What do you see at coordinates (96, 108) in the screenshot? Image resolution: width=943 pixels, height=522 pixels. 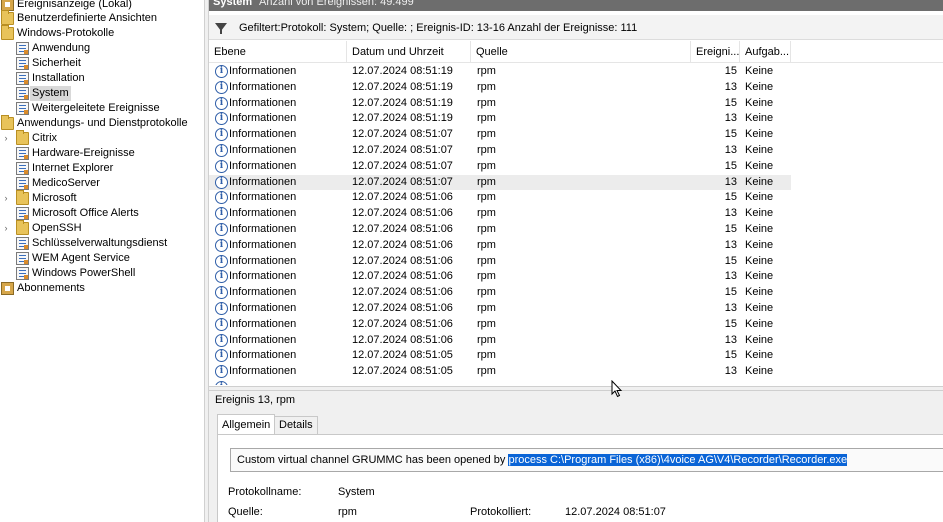 I see `tree-item-label: Weitergeleitete Ereignisse` at bounding box center [96, 108].